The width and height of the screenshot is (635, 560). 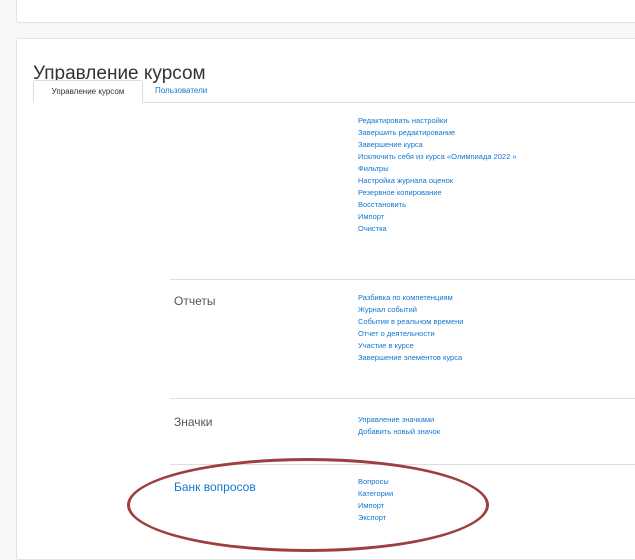 What do you see at coordinates (437, 121) in the screenshot?
I see `link-edit-settings: Редактировать настройки` at bounding box center [437, 121].